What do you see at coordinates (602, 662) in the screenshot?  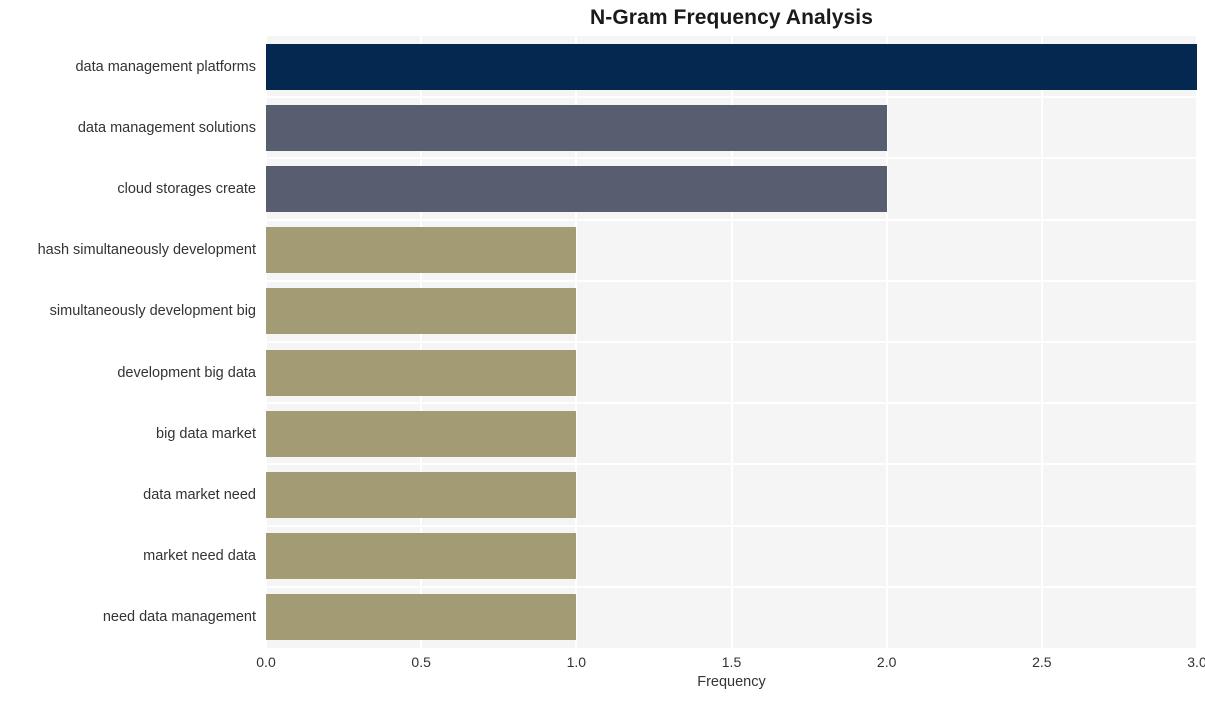 I see `x-axis-tick-labels: 0.0 0.5 1.0 1.5 2.0 2.5 3.0` at bounding box center [602, 662].